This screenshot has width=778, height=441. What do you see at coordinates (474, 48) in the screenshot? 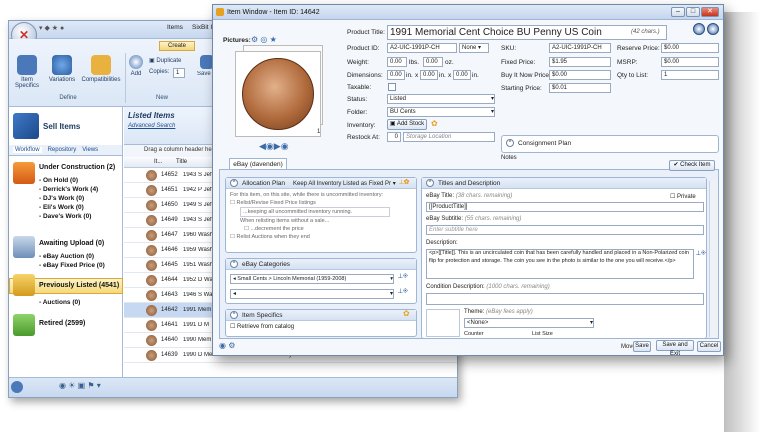
I see `product-id-type-select: None ▾` at bounding box center [474, 48].